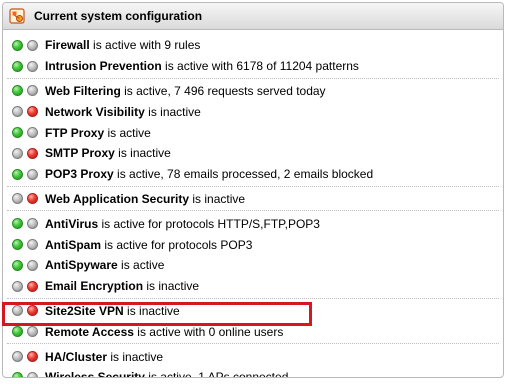  Describe the element at coordinates (89, 332) in the screenshot. I see `feature-link: Remote Access` at that location.